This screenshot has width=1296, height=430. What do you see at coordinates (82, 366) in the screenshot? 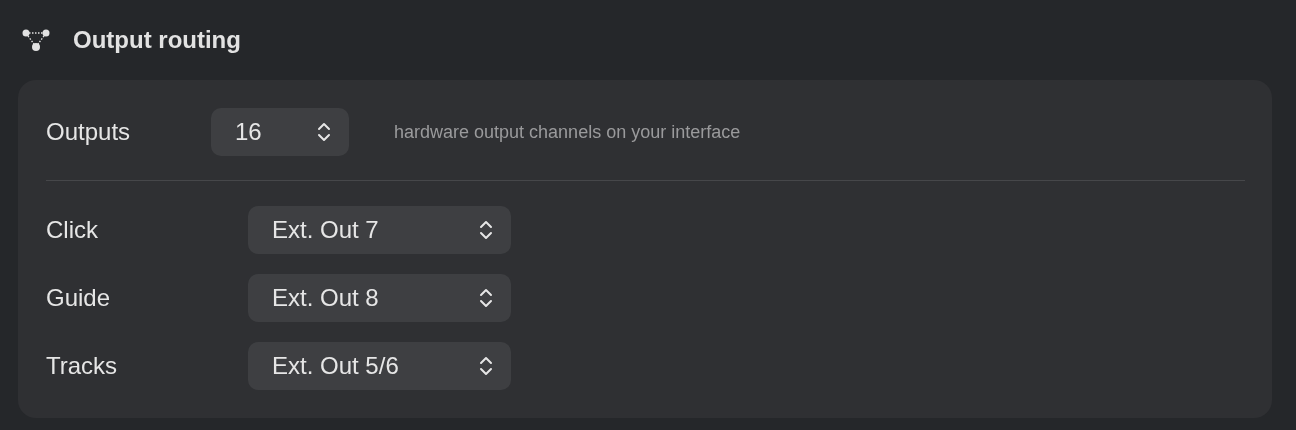
I see `route-label: Tracks` at bounding box center [82, 366].